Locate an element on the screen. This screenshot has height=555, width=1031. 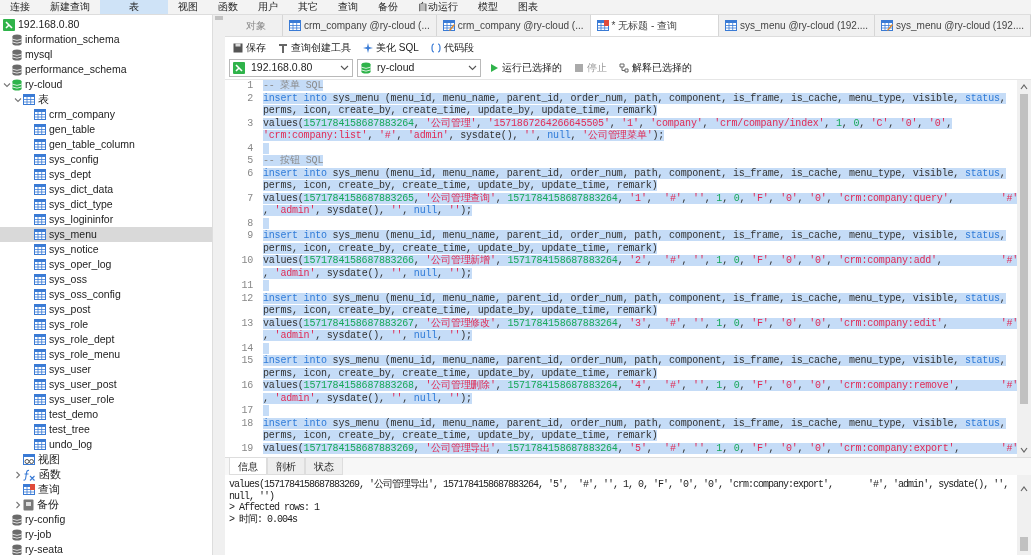
function-icon is located at coordinates (29, 474).